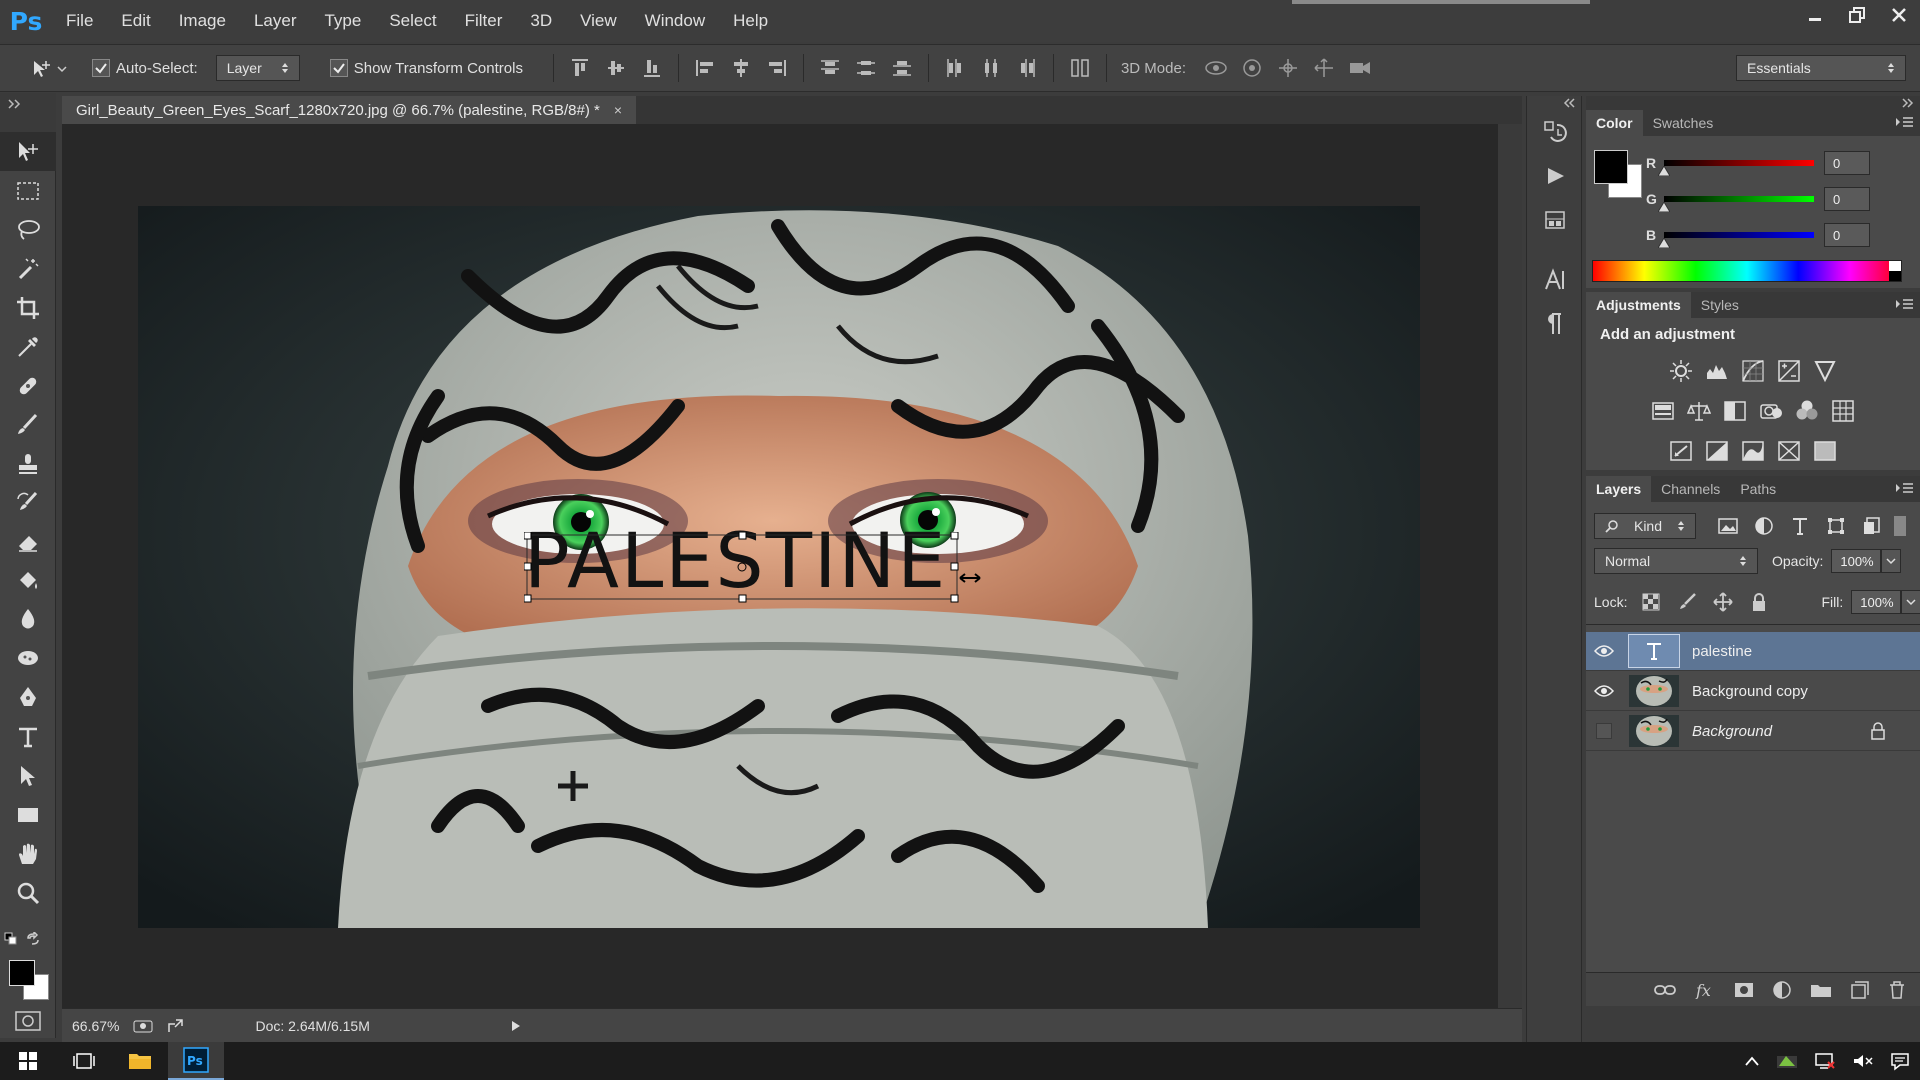  Describe the element at coordinates (741, 68) in the screenshot. I see `align-hcenter-button` at that location.